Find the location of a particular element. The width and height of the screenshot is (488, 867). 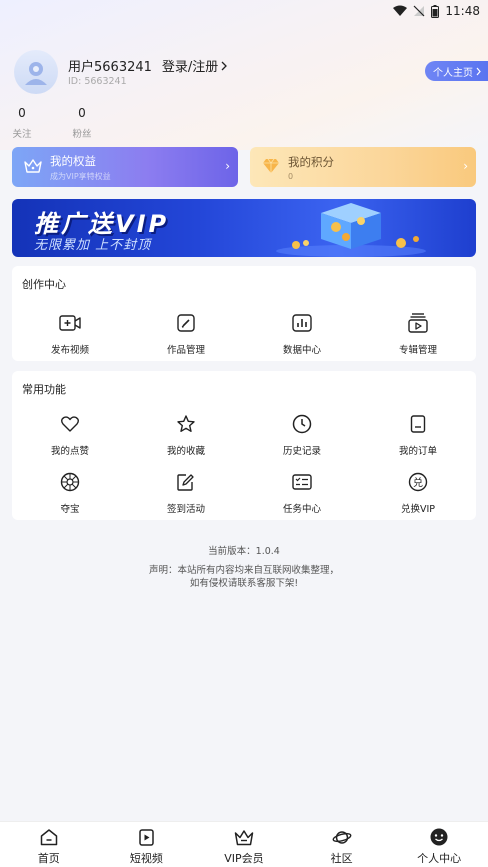

personal-homepage-button: 个人主页 is located at coordinates (456, 71).